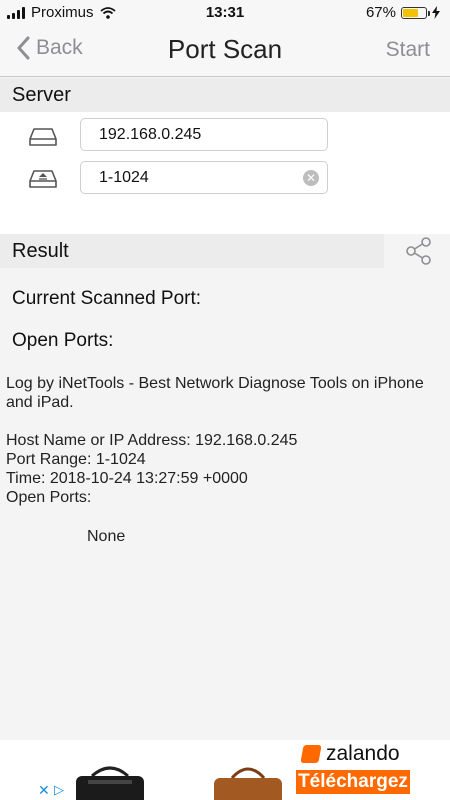 This screenshot has width=450, height=800. I want to click on zalando-brand-name: zalando, so click(363, 753).